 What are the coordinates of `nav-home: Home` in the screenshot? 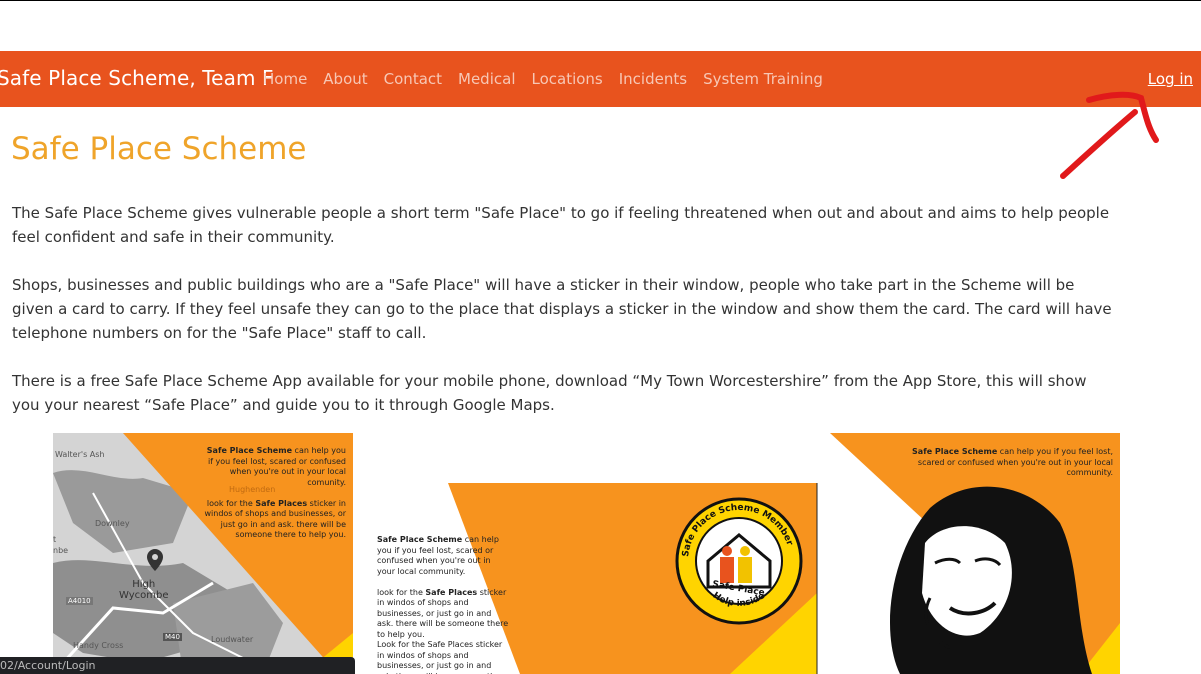 It's located at (285, 79).